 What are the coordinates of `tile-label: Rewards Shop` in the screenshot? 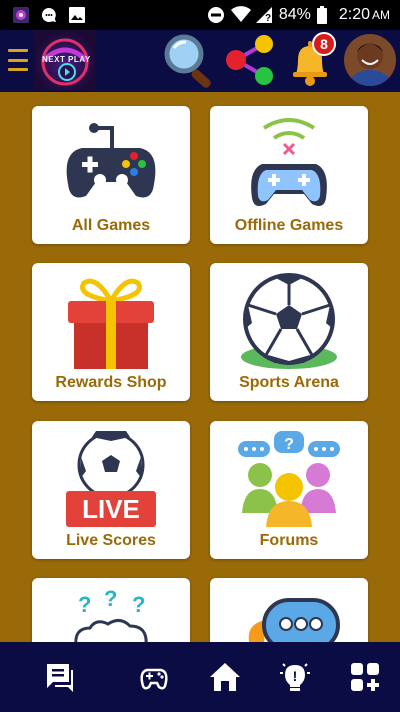 It's located at (111, 382).